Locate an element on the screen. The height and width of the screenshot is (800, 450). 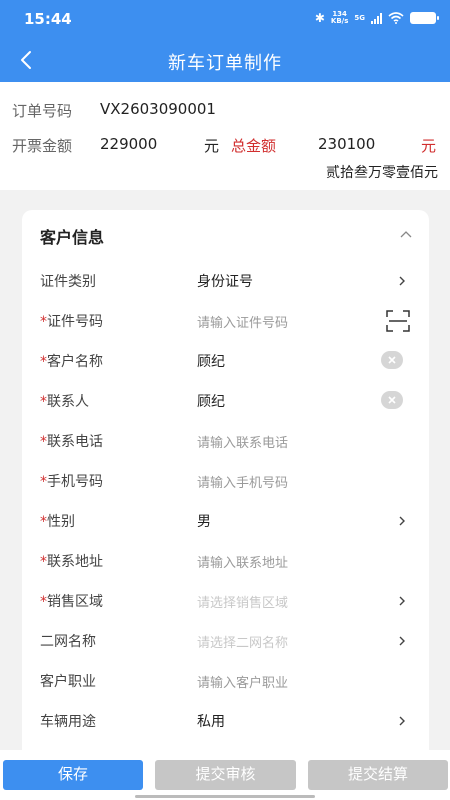
field-label: *销售区域 is located at coordinates (71, 601).